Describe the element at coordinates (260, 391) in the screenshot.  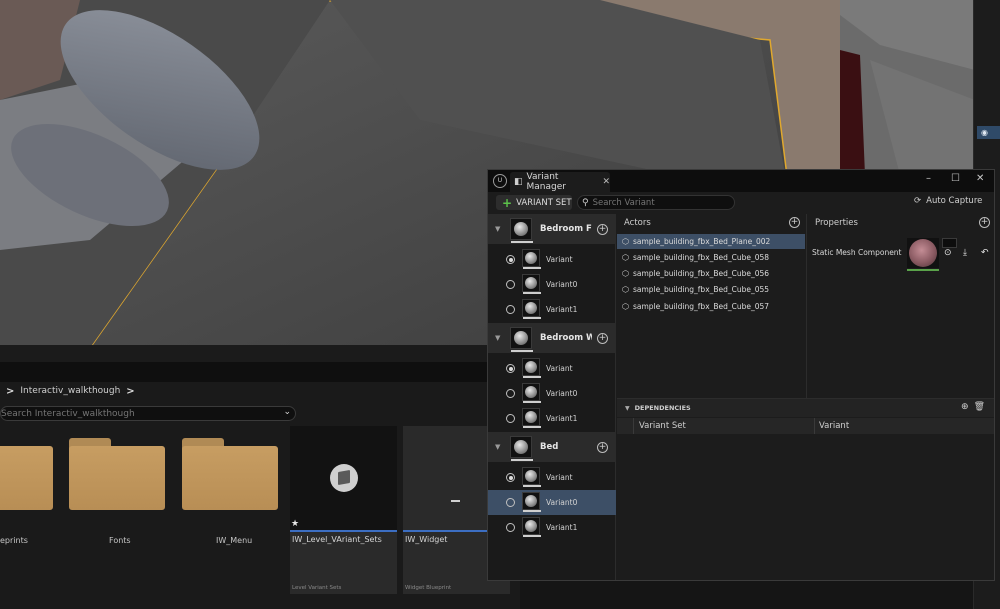
I see `breadcrumb: > Interactiv_walkthough >` at that location.